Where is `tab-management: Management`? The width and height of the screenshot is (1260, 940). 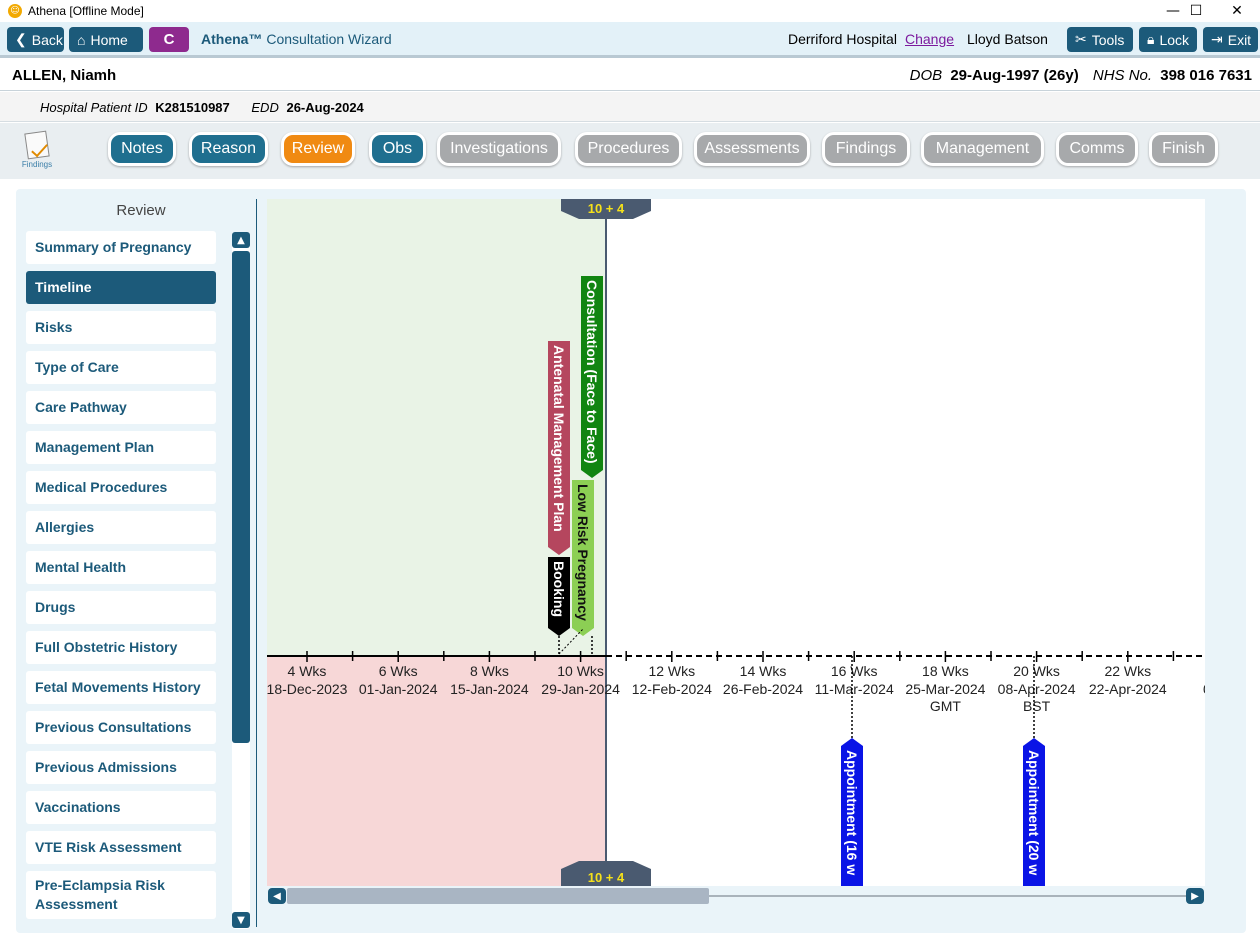
tab-management: Management is located at coordinates (982, 149).